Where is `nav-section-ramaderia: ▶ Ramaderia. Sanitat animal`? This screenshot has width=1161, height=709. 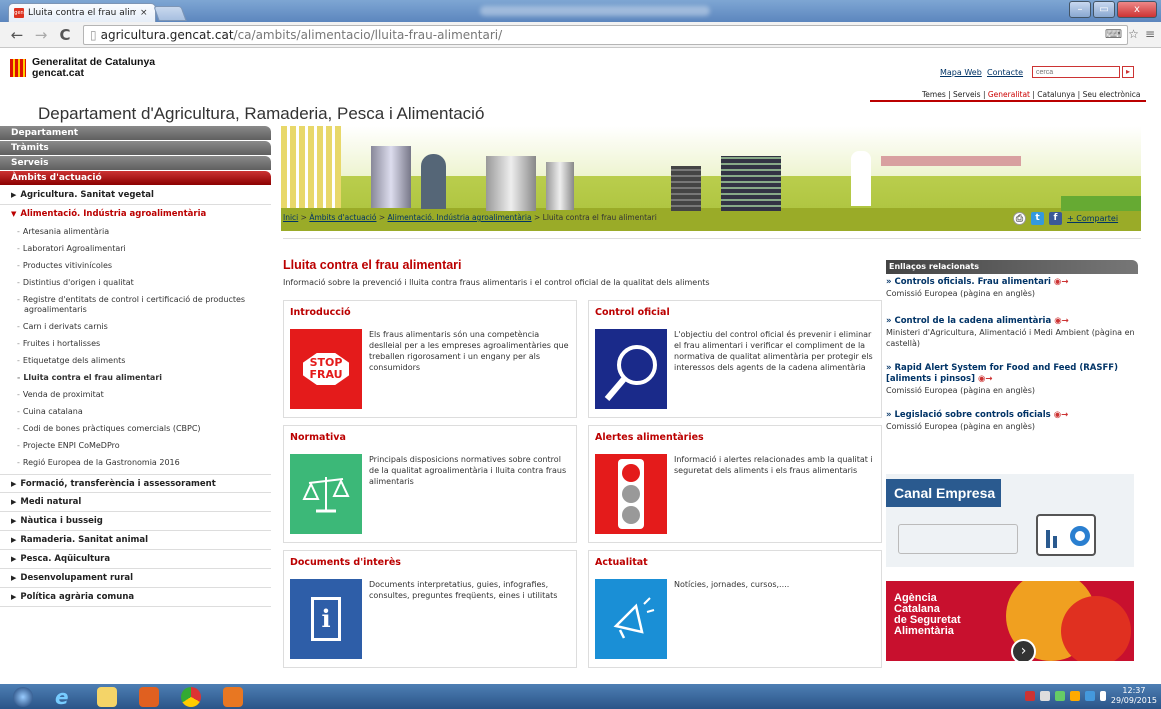
nav-section-ramaderia: ▶ Ramaderia. Sanitat animal is located at coordinates (135, 540).